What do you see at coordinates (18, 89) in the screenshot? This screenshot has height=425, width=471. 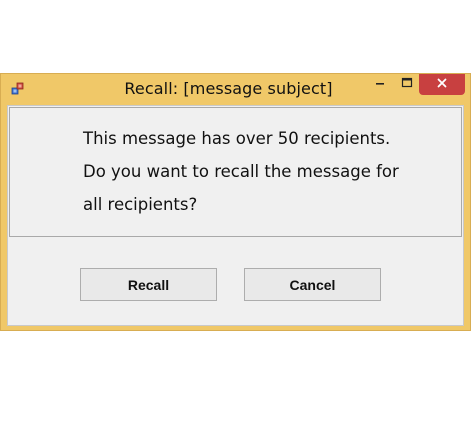 I see `app-icon` at bounding box center [18, 89].